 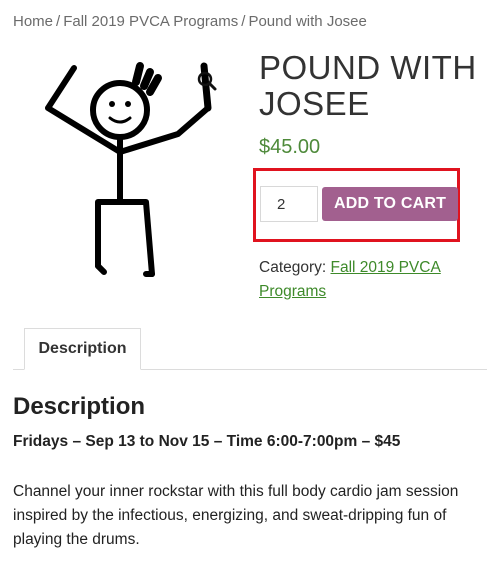 I want to click on breadcrumb-category-link: Fall 2019 PVCA Programs, so click(x=150, y=21).